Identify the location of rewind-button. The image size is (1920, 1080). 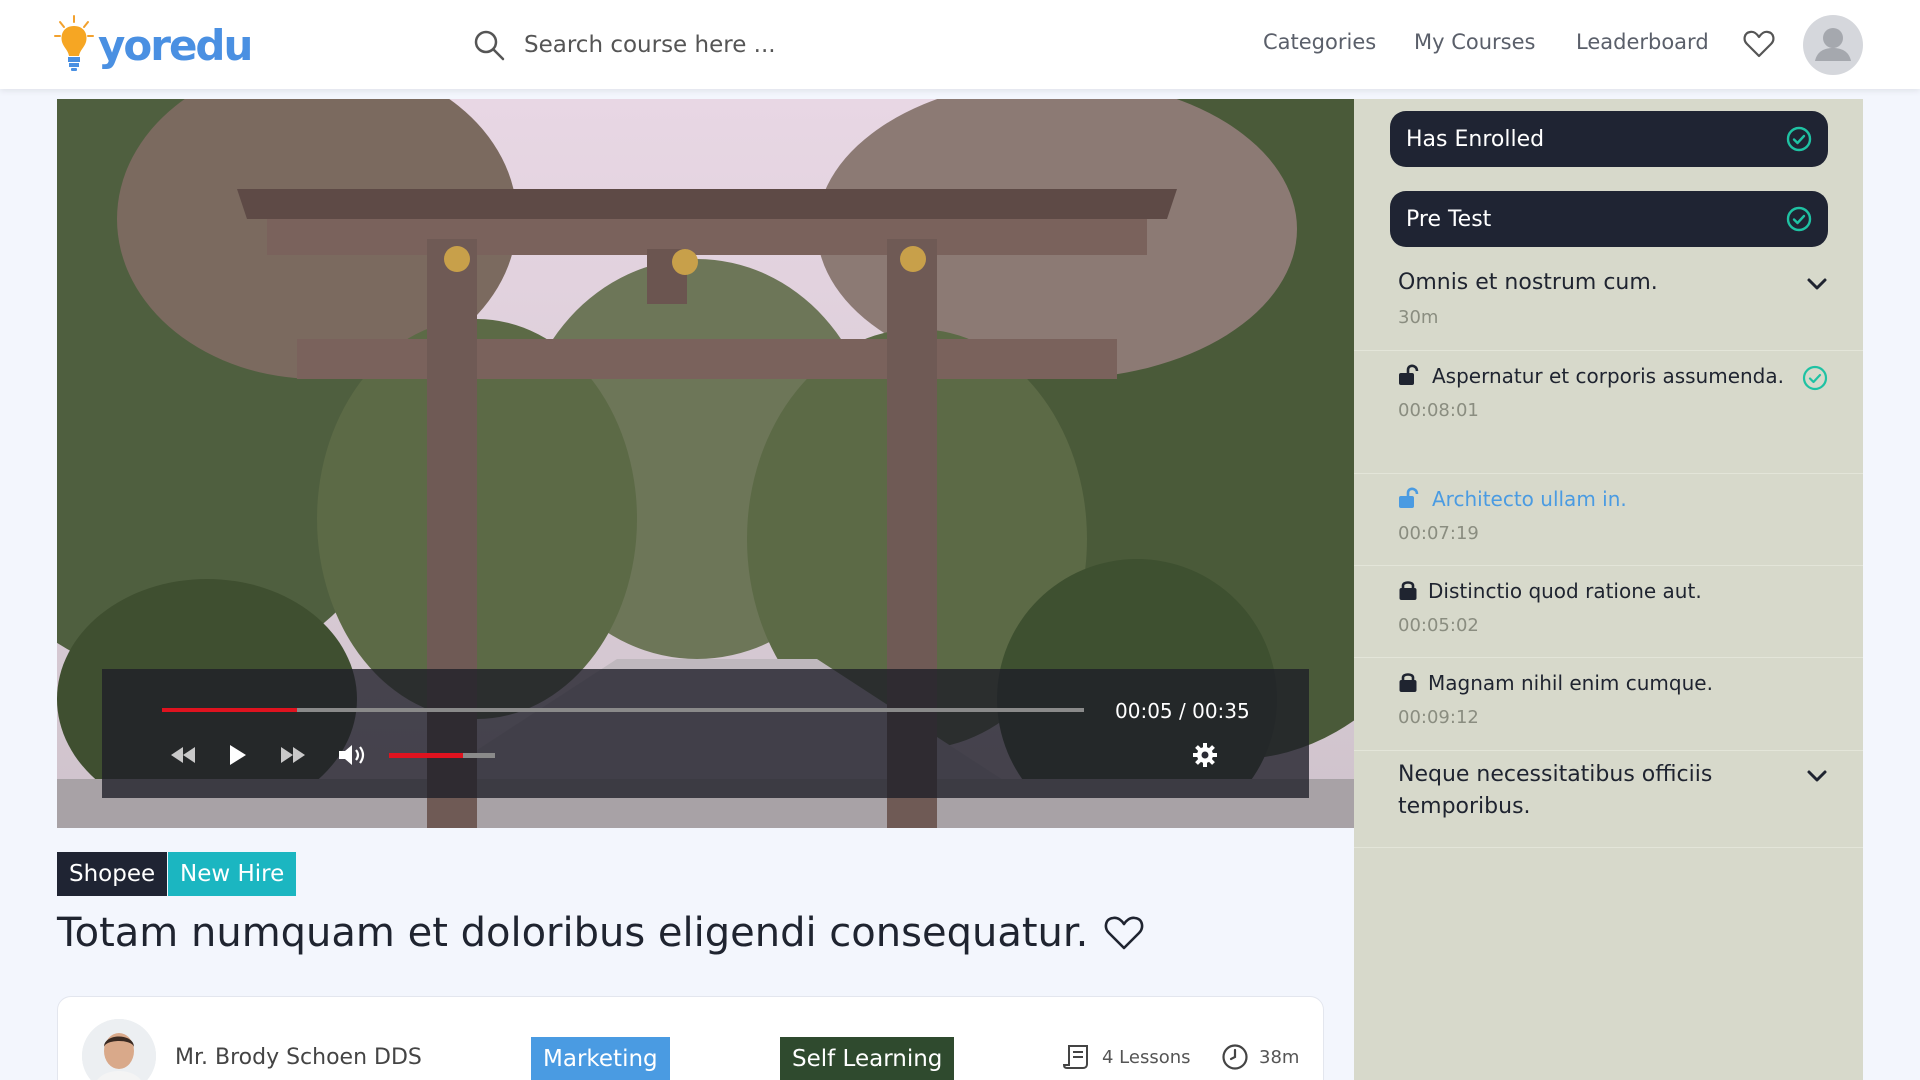
(183, 755).